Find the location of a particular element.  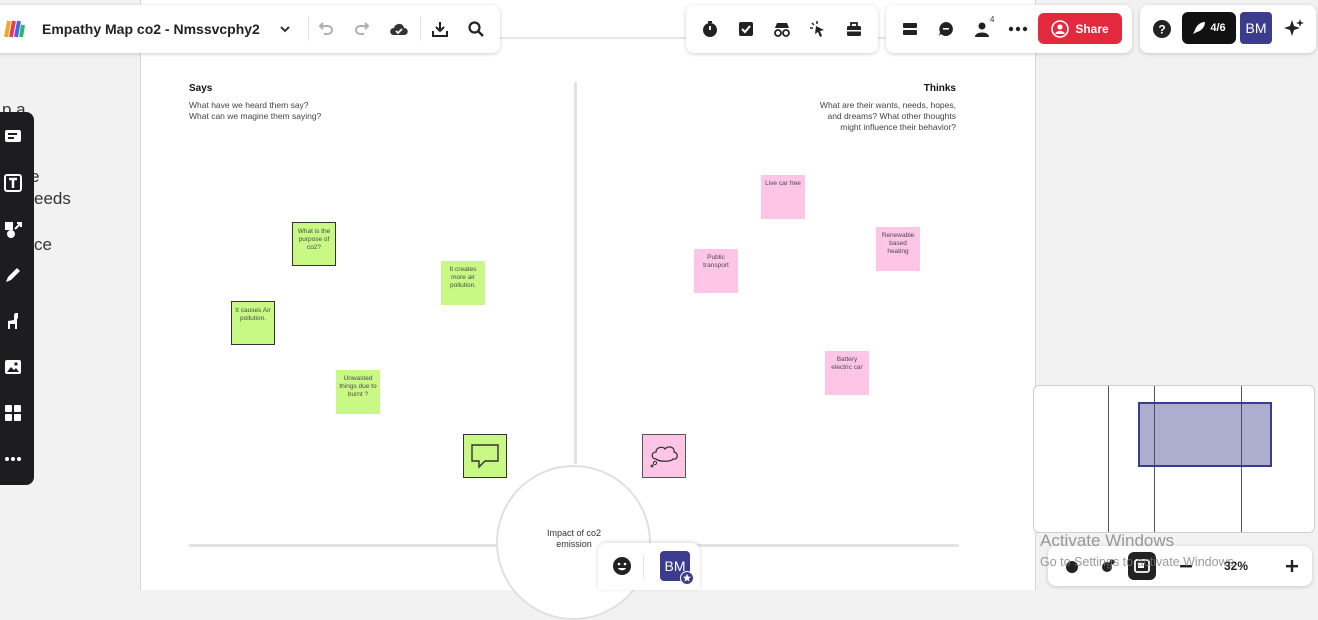

speech-bubble-icon is located at coordinates (485, 456).